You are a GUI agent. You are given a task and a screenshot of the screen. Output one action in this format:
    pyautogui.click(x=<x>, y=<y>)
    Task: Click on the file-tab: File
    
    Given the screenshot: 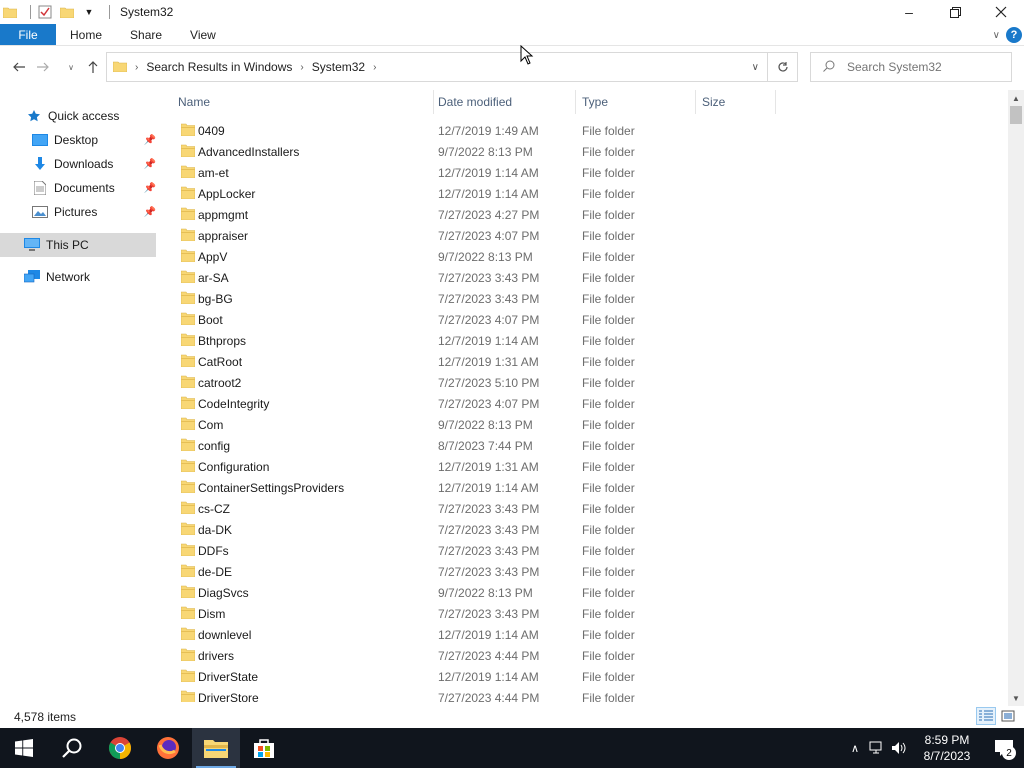 What is the action you would take?
    pyautogui.click(x=28, y=34)
    